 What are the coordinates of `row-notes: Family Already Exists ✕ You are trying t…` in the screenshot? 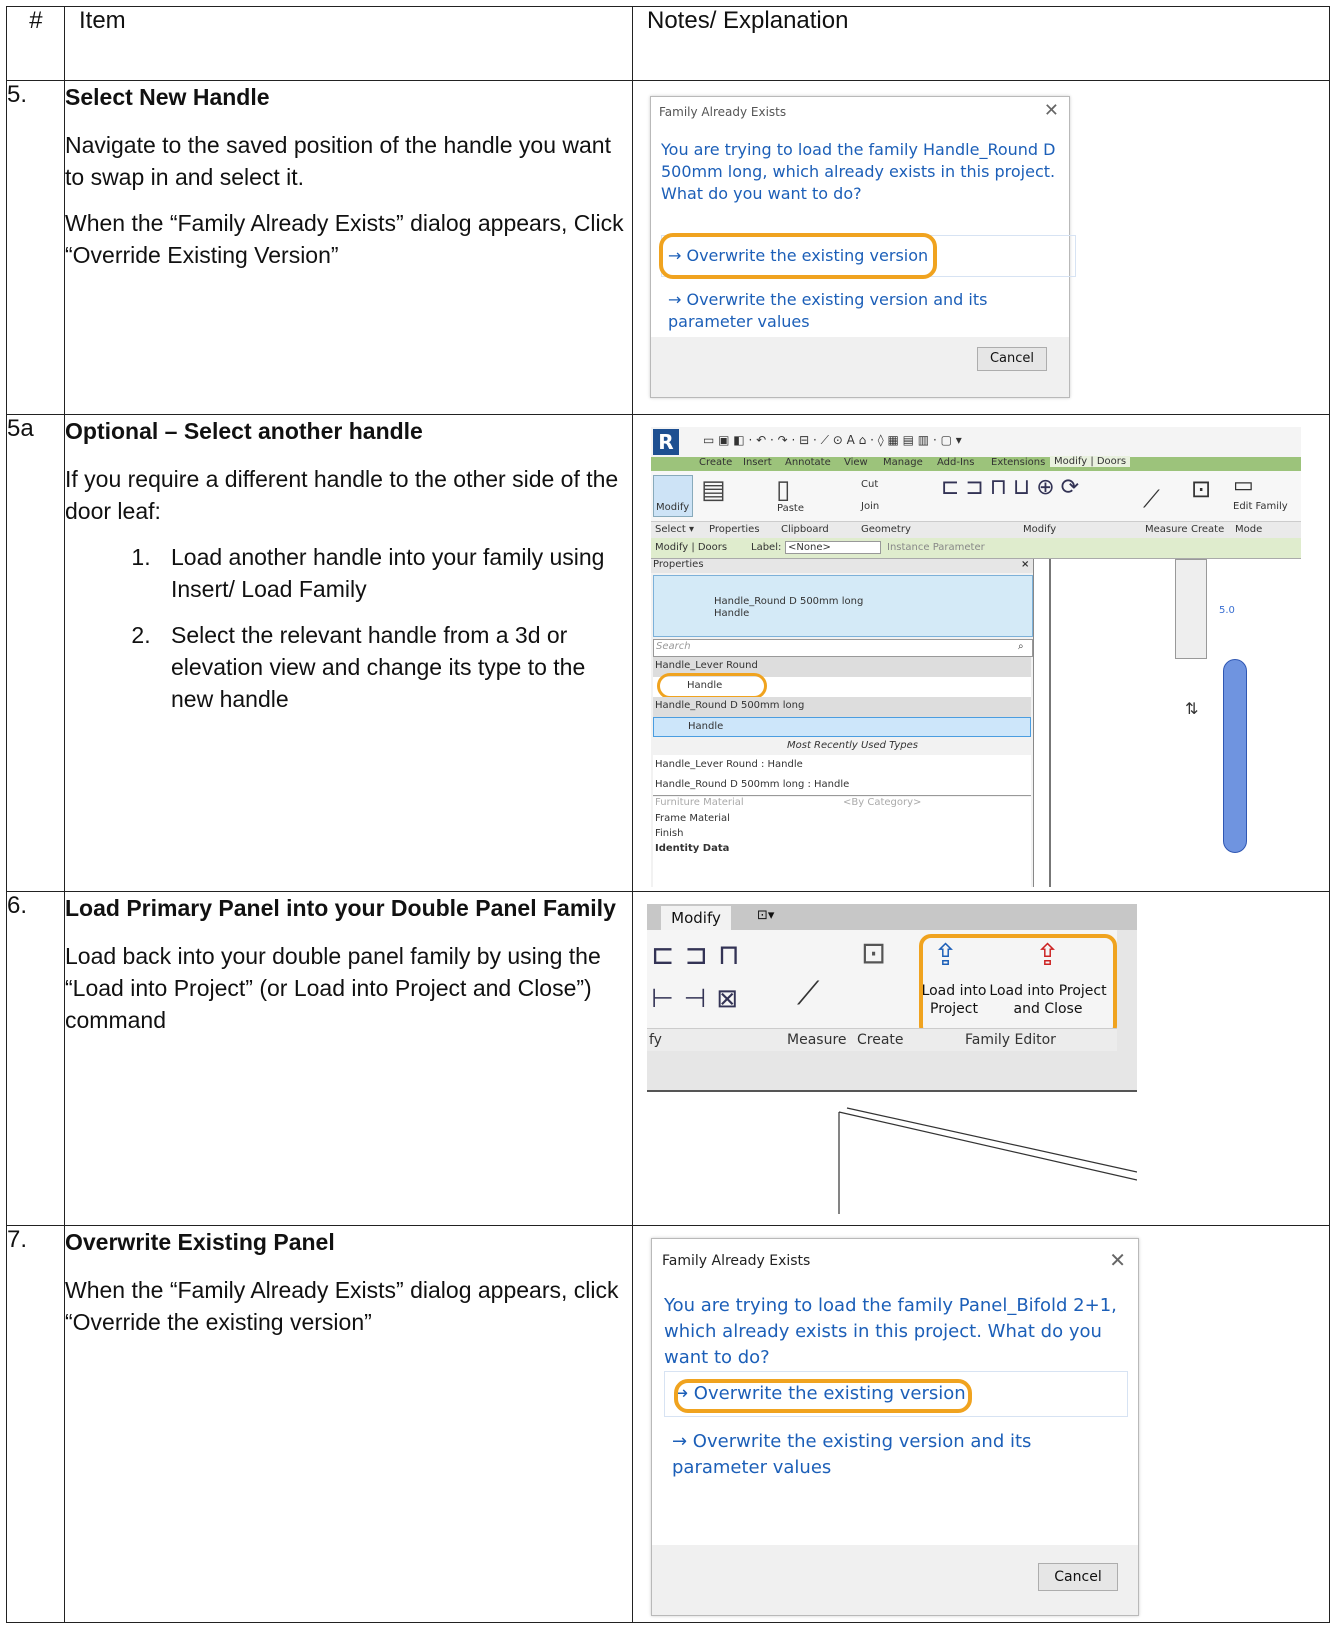 It's located at (981, 247).